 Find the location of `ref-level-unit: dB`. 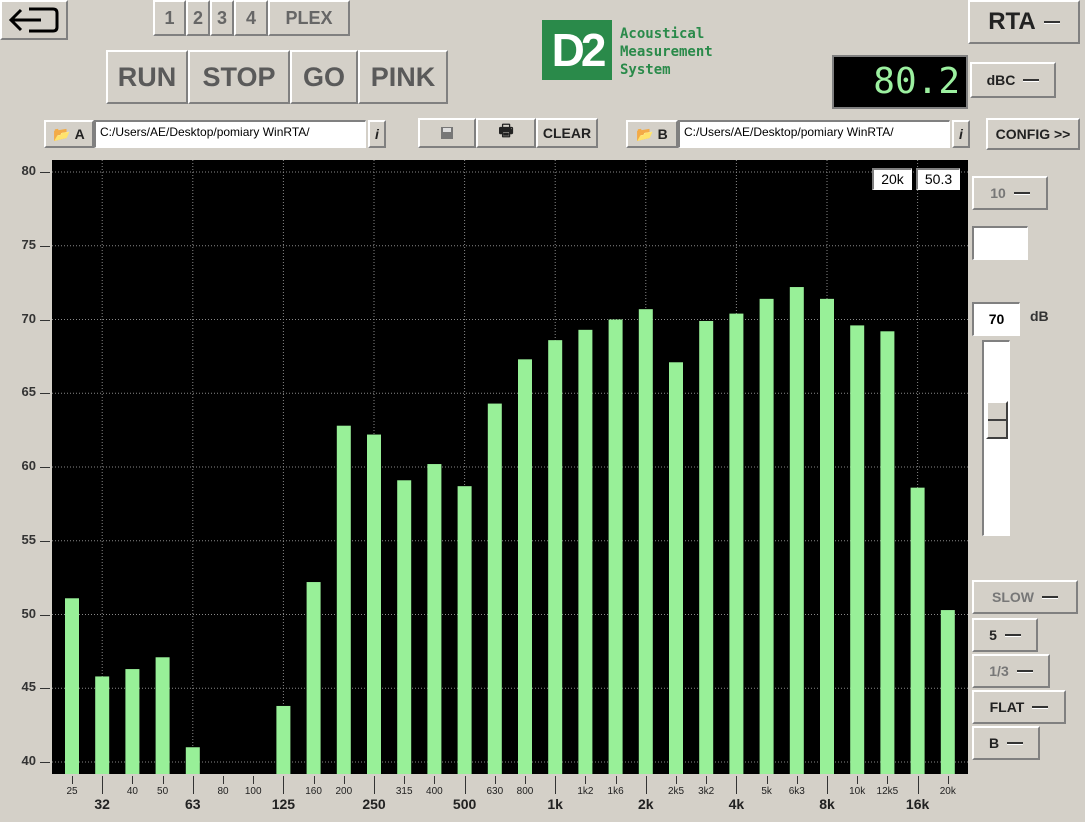

ref-level-unit: dB is located at coordinates (1039, 316).